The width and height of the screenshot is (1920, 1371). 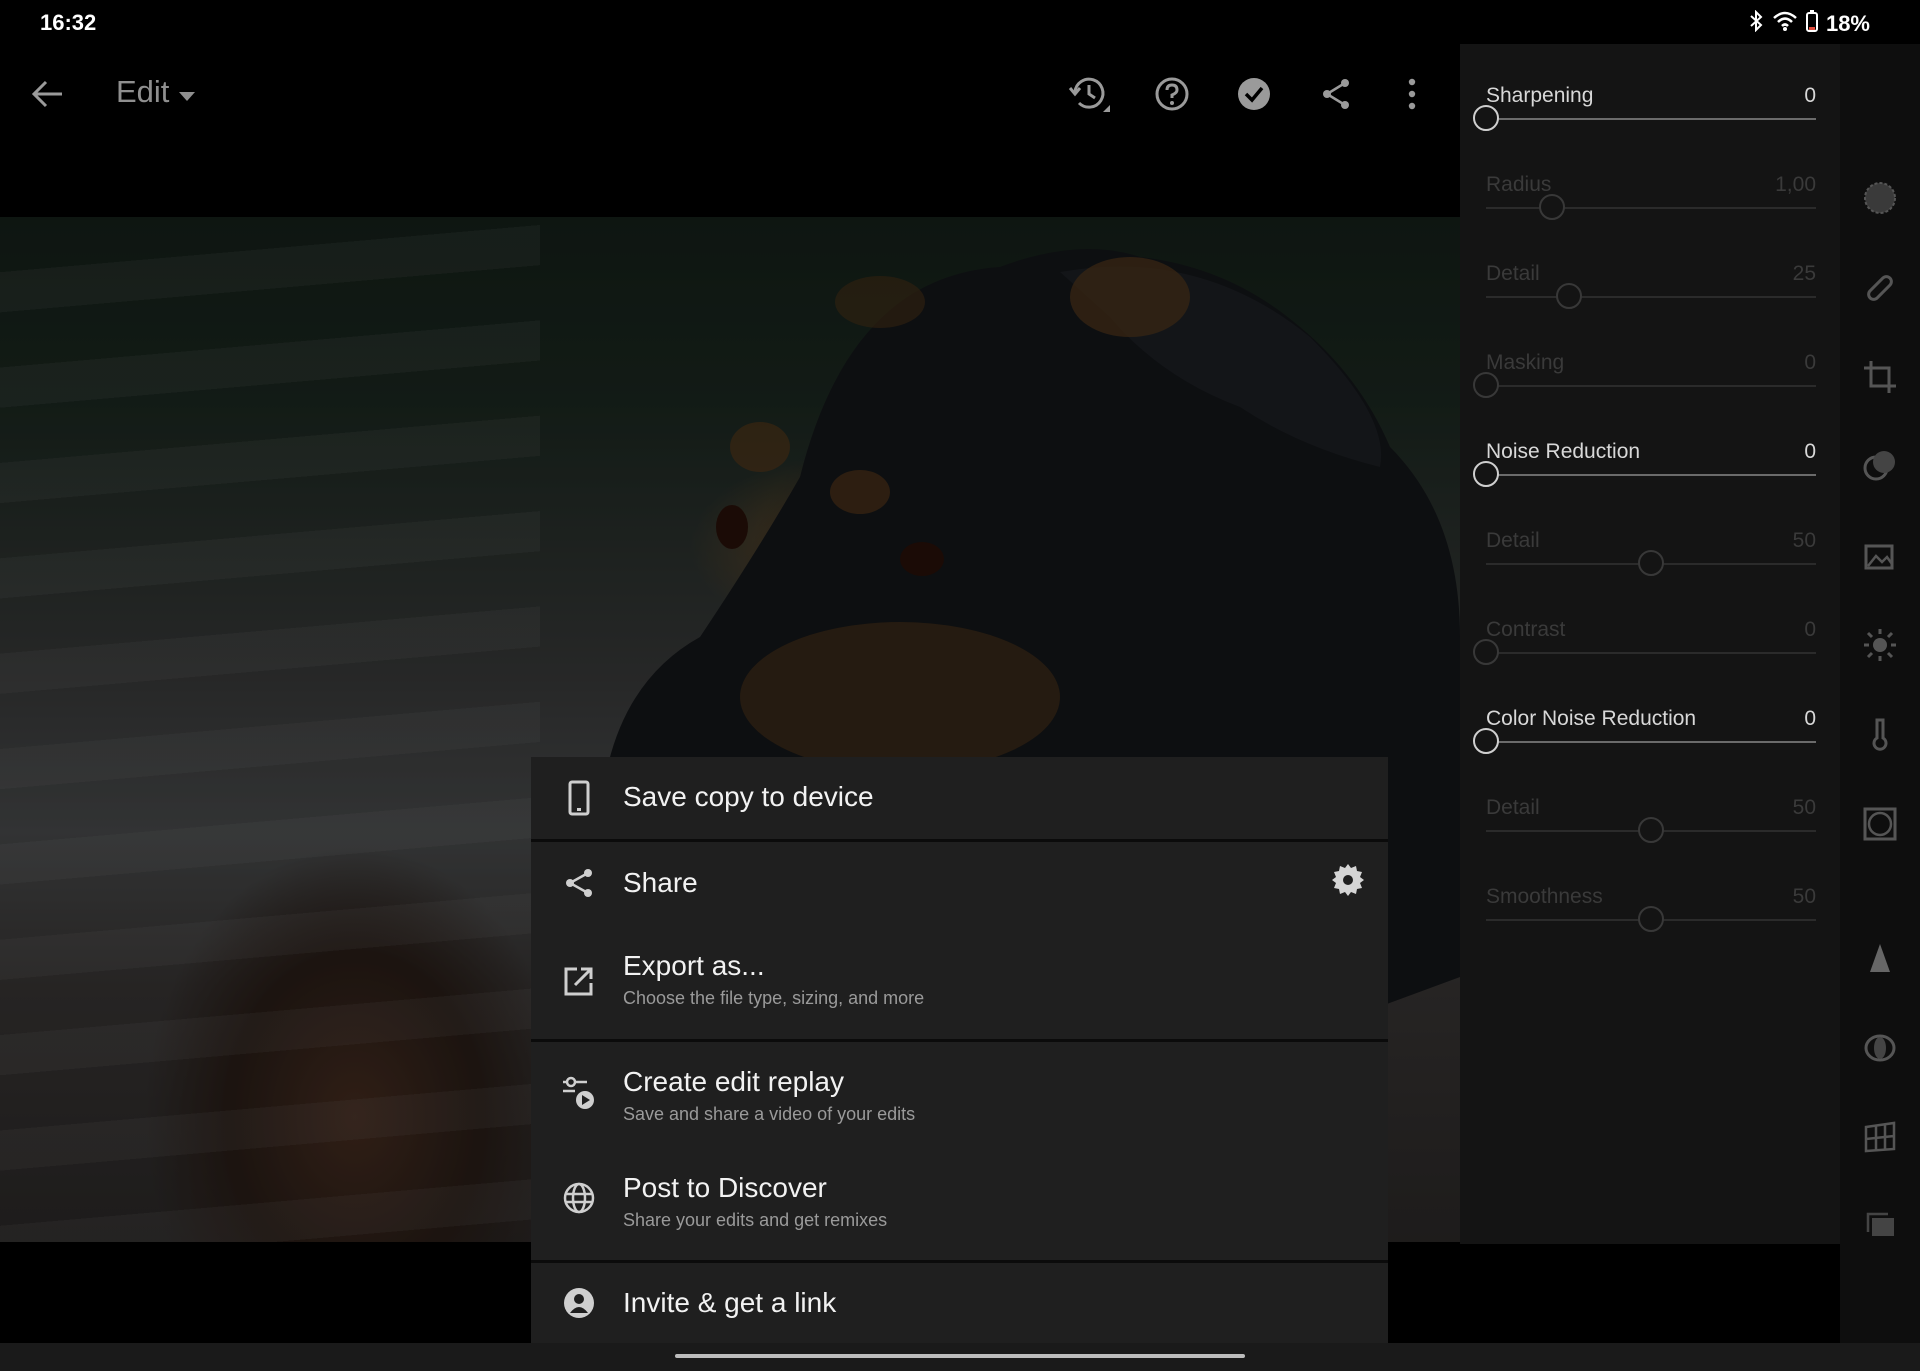 What do you see at coordinates (959, 798) in the screenshot?
I see `menu-item-save-copy: Save copy to device` at bounding box center [959, 798].